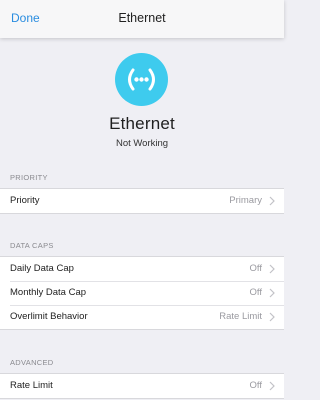 The width and height of the screenshot is (320, 400). Describe the element at coordinates (142, 143) in the screenshot. I see `connection-status: Not Working` at that location.